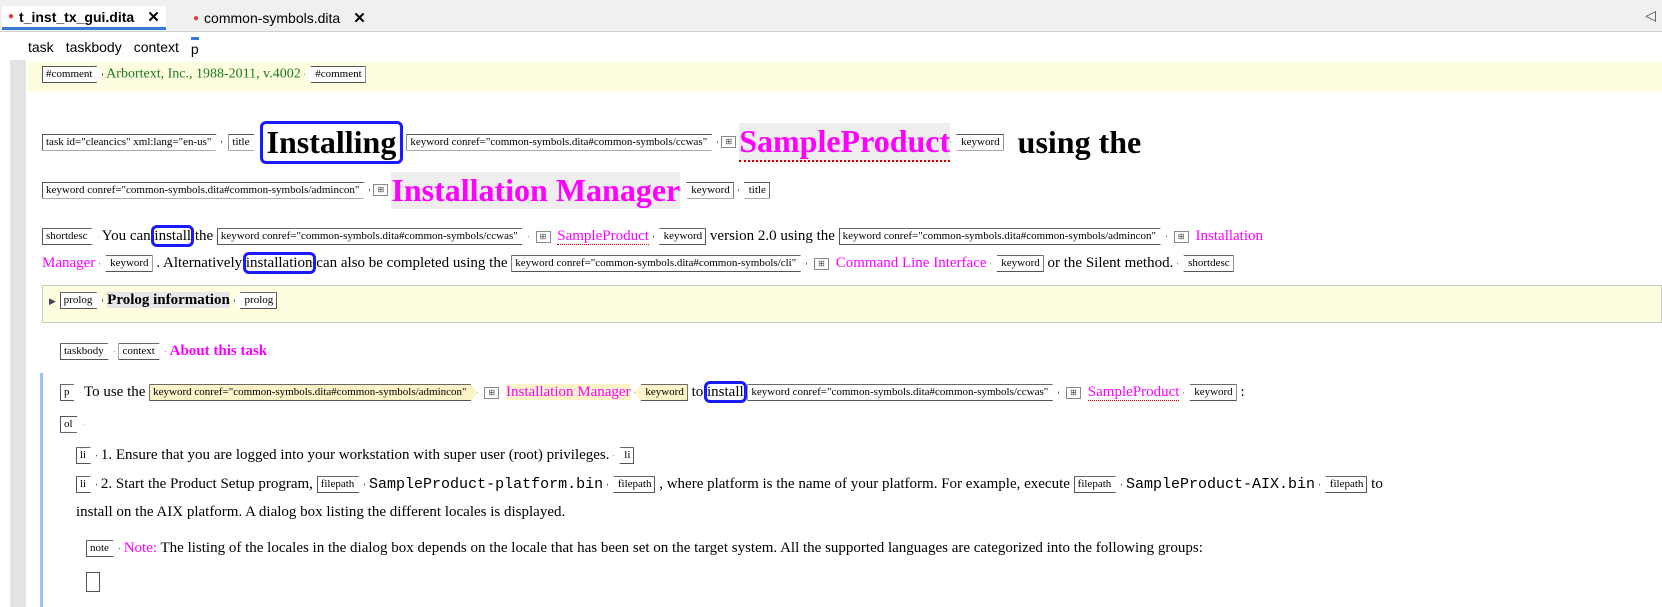  I want to click on text: can also be completed using the, so click(412, 263).